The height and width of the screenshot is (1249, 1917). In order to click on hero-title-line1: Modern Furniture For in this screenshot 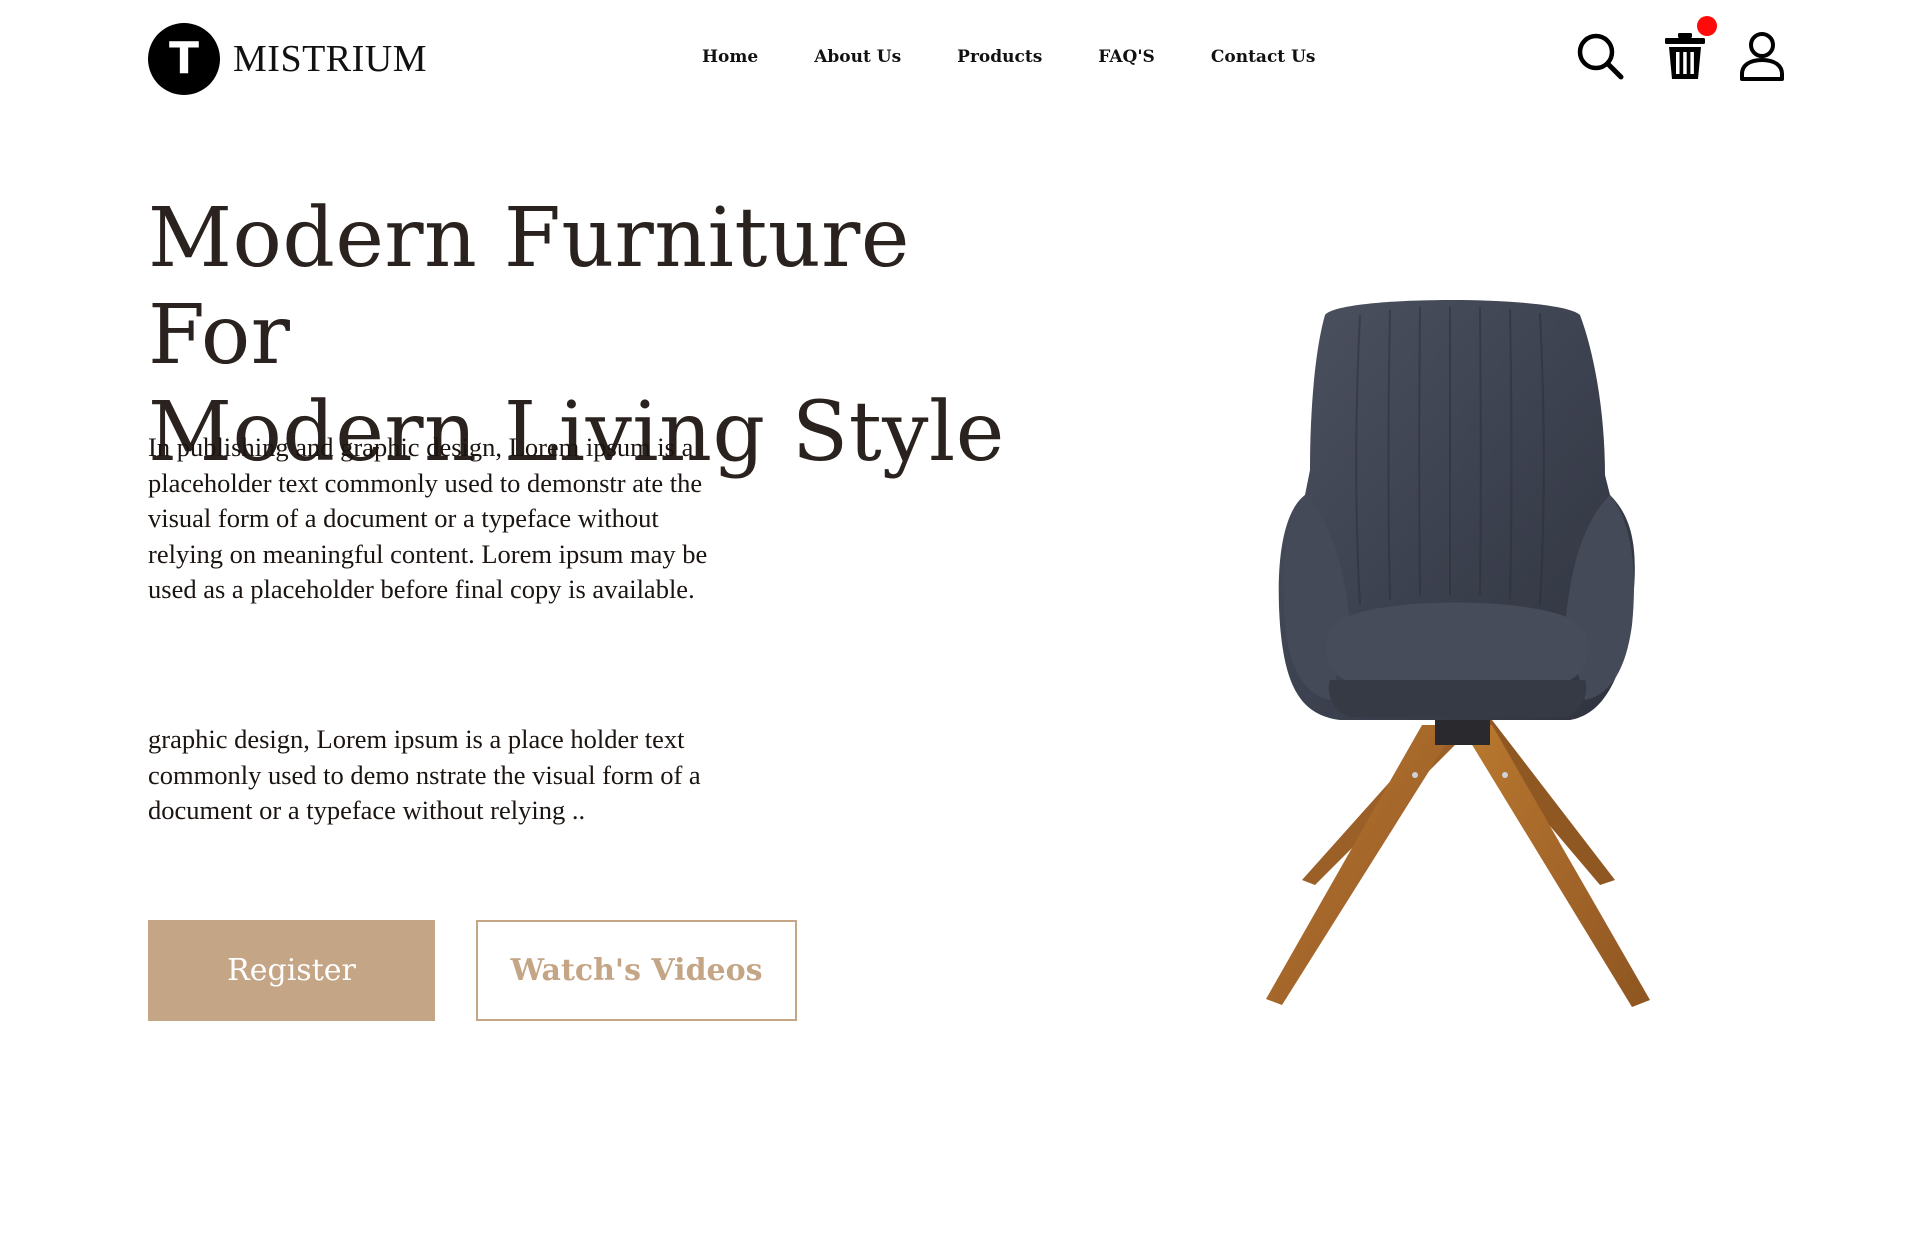, I will do `click(529, 287)`.